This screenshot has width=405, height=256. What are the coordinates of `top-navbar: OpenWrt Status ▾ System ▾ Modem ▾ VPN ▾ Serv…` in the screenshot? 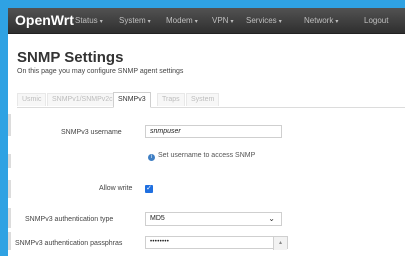 It's located at (206, 21).